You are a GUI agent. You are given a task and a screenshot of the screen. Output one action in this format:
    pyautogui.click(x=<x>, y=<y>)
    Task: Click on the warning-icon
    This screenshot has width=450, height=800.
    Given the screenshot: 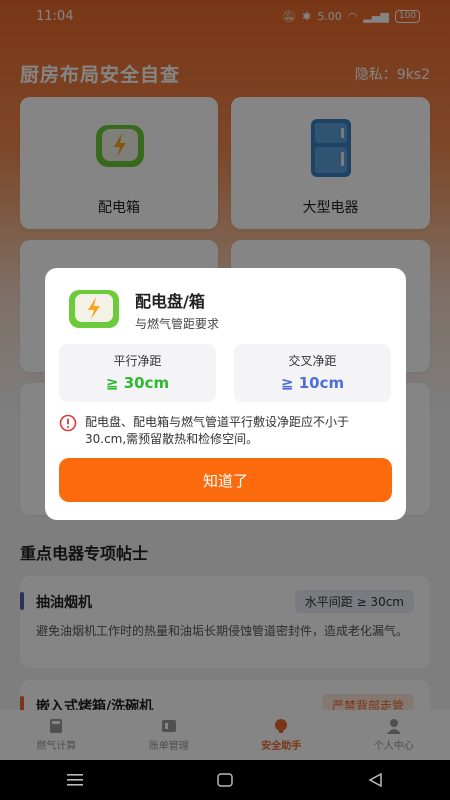 What is the action you would take?
    pyautogui.click(x=68, y=423)
    